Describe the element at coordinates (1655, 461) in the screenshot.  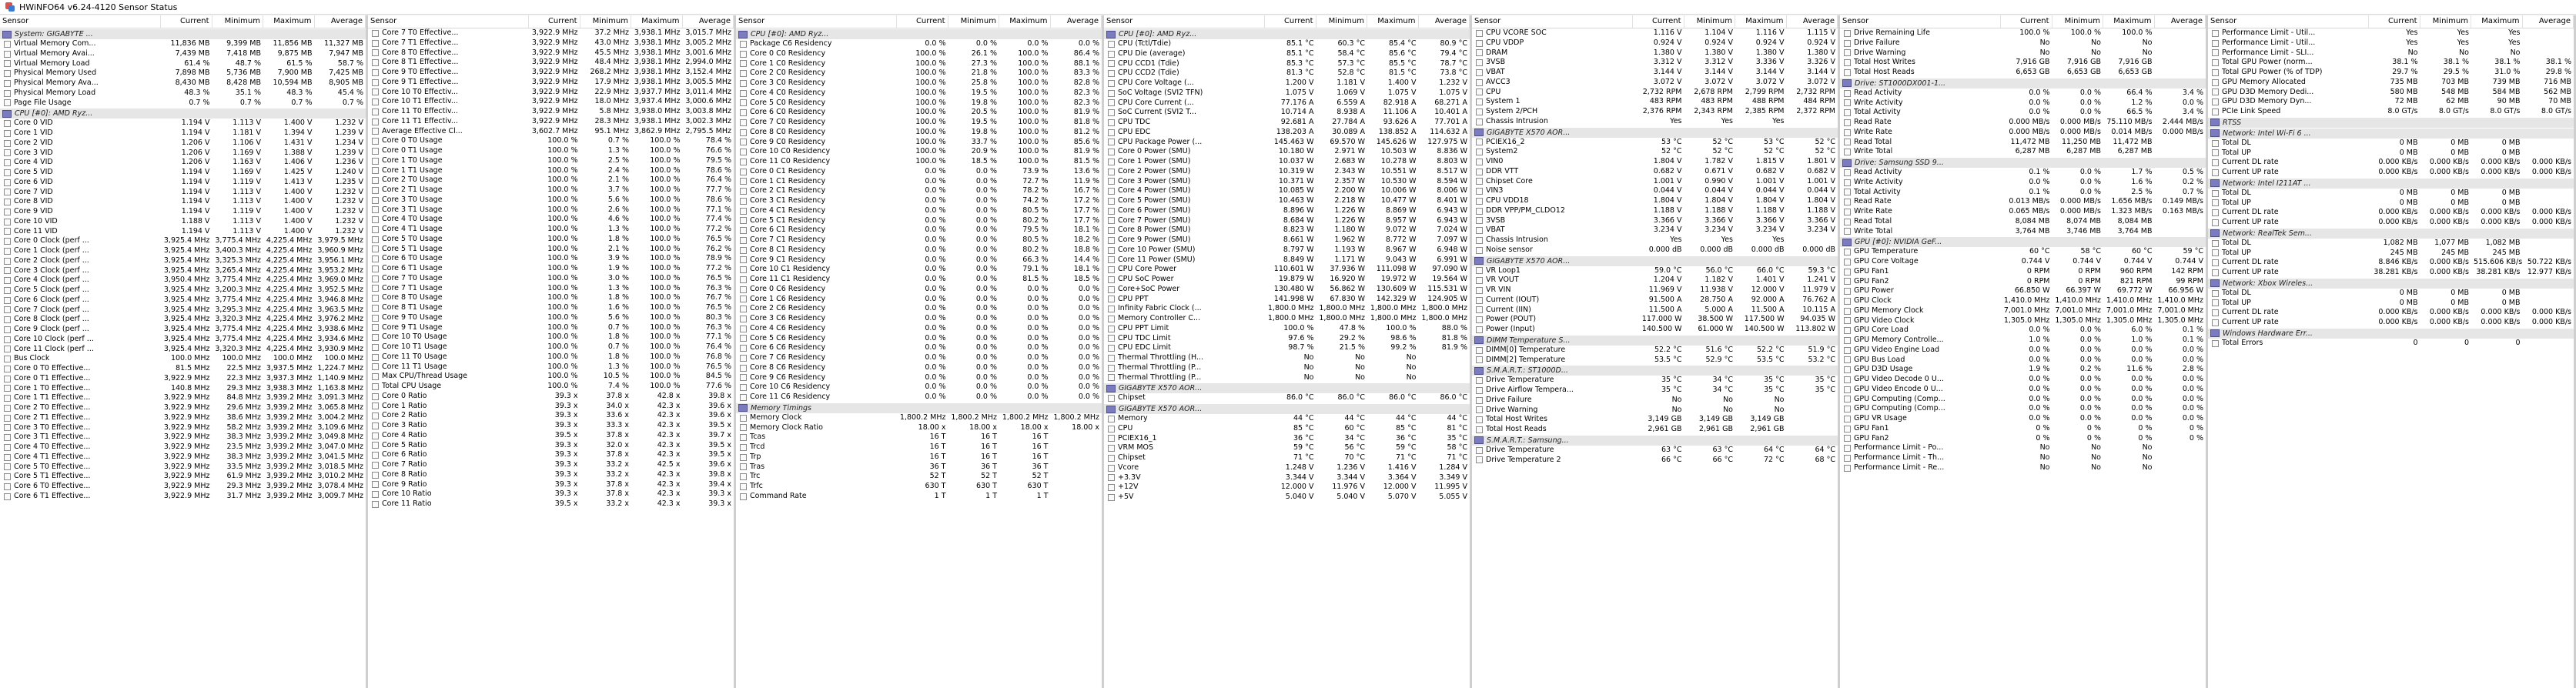
I see `sensor-row: Drive Temperature 2 66 °C 66 °C 72 °C 68 °C` at that location.